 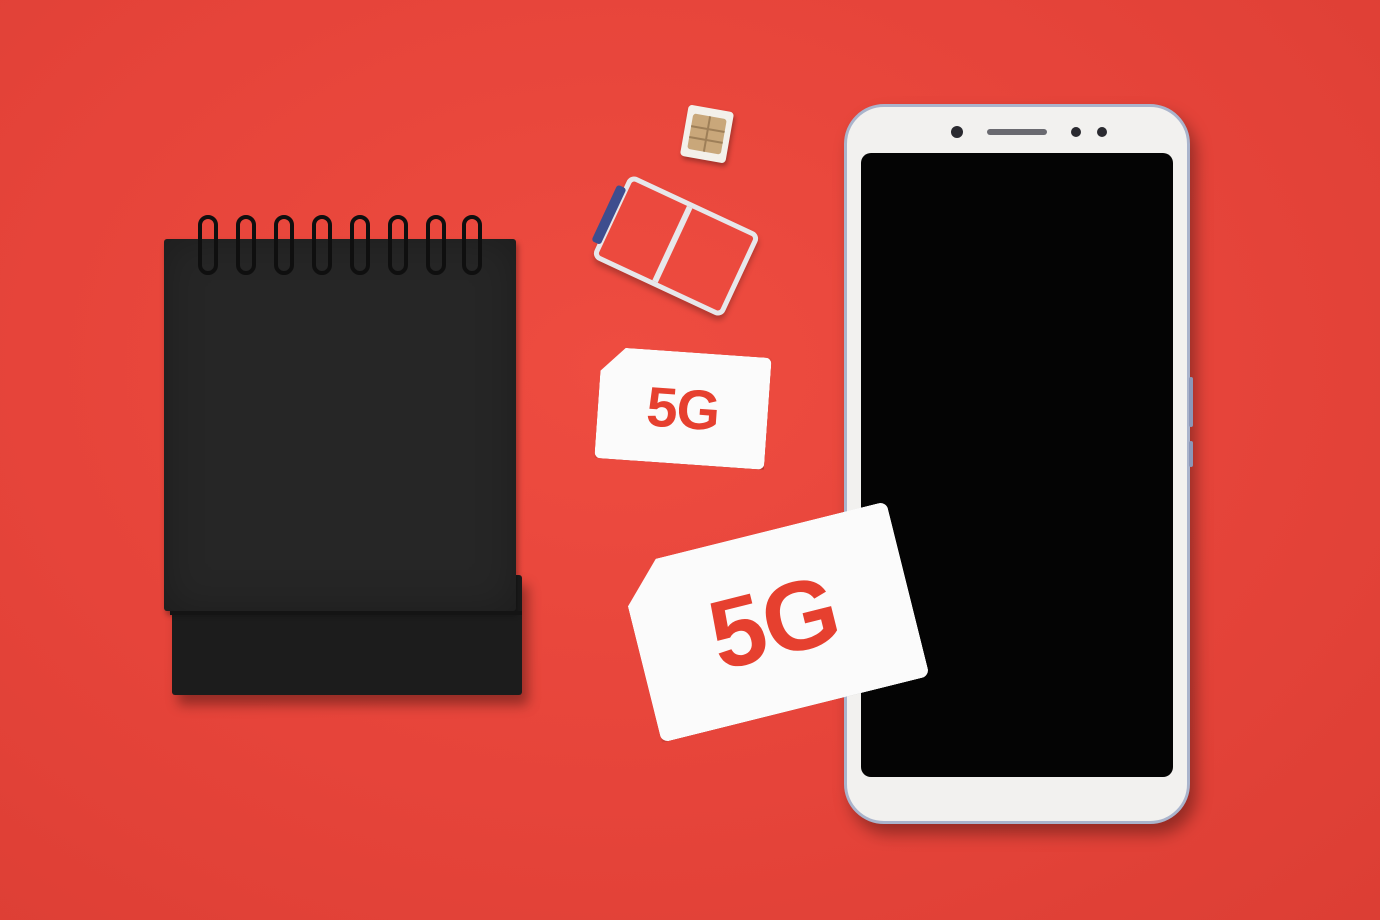 I want to click on sim-tray, so click(x=676, y=246).